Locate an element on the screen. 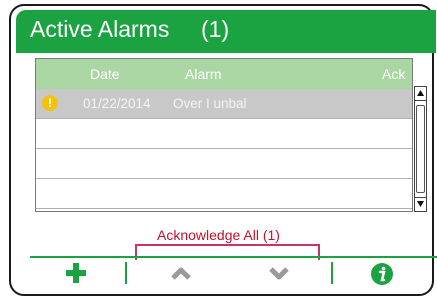  toolbar-divider is located at coordinates (233, 257).